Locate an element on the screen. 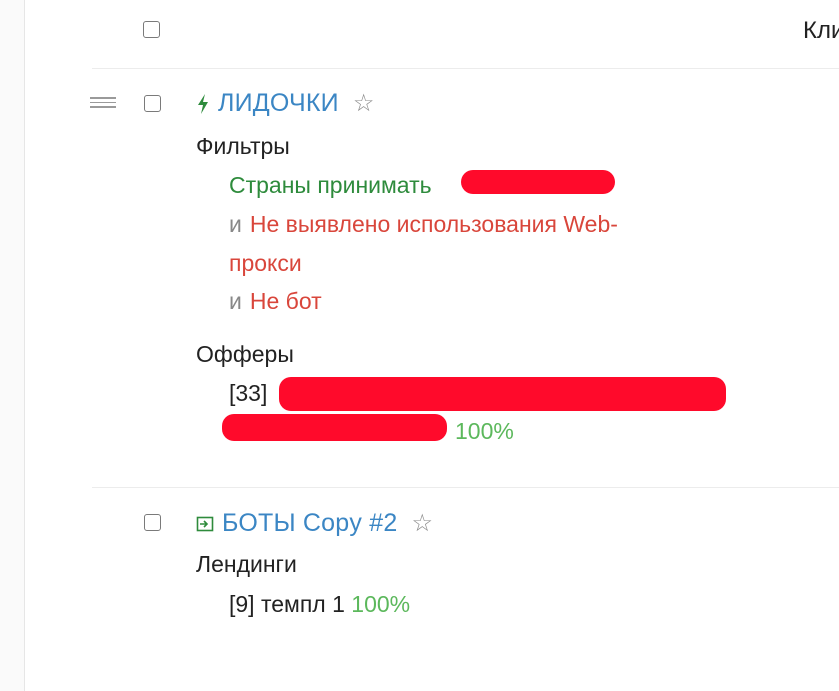 The height and width of the screenshot is (691, 839). filter-condition: и Не выявлено использования Web- is located at coordinates (423, 224).